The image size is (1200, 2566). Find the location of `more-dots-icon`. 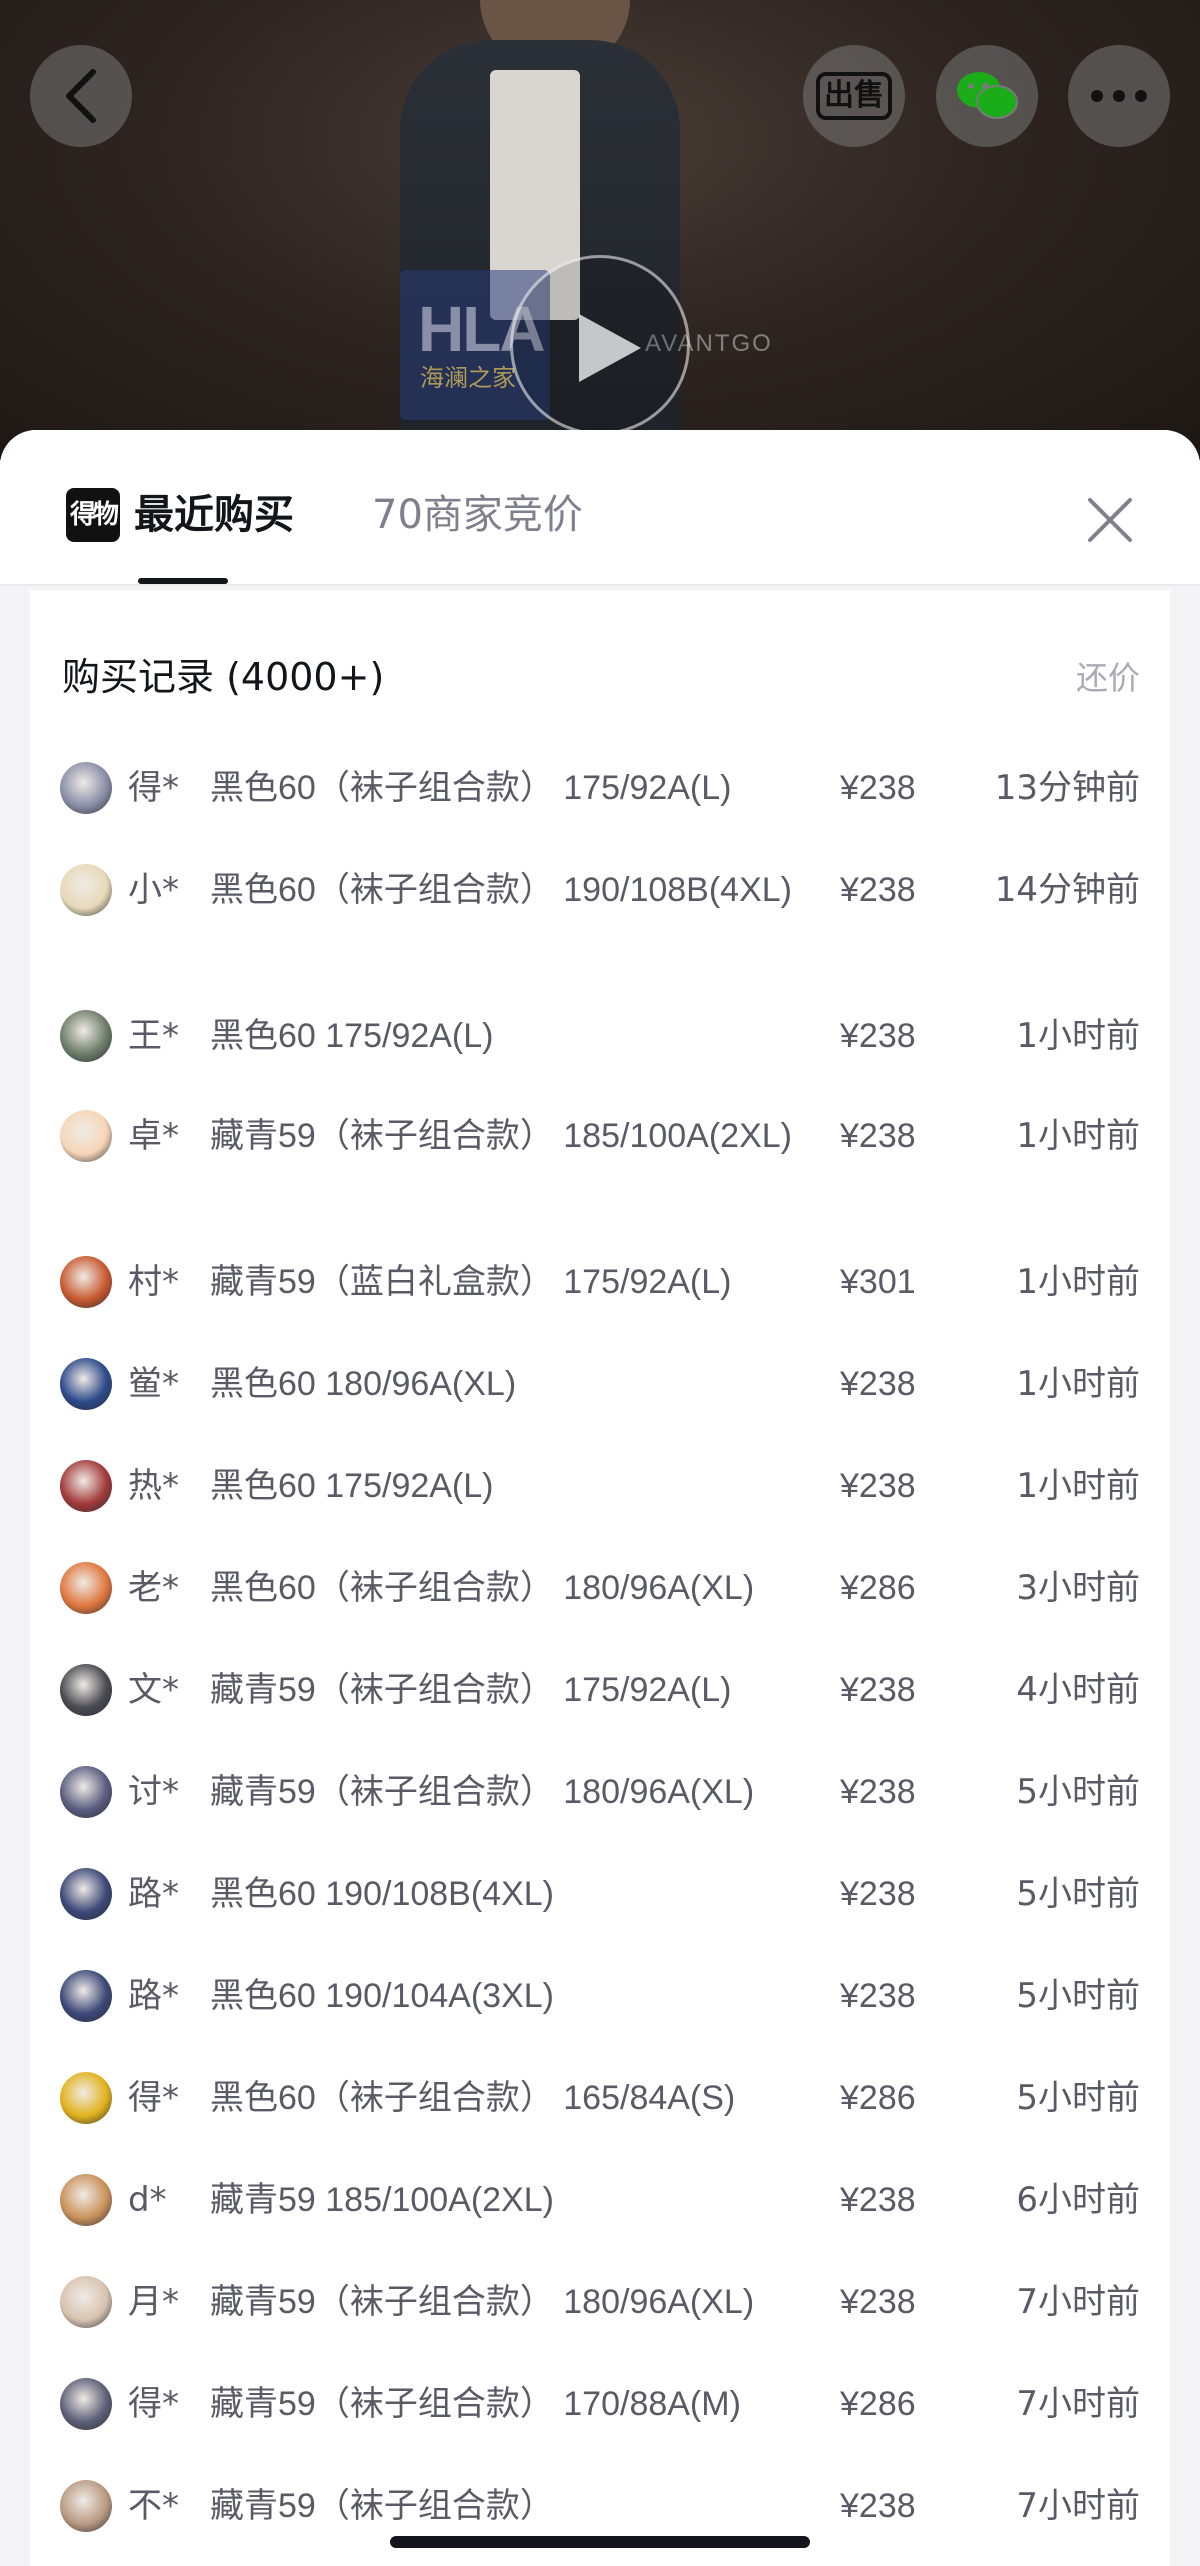

more-dots-icon is located at coordinates (1119, 96).